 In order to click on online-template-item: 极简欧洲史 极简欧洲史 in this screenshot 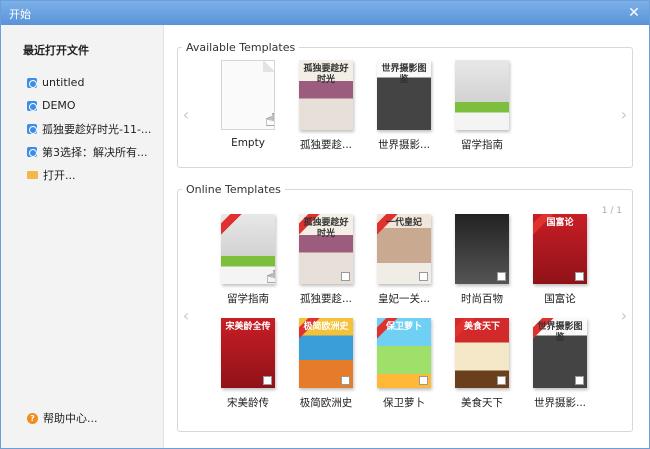, I will do `click(326, 364)`.